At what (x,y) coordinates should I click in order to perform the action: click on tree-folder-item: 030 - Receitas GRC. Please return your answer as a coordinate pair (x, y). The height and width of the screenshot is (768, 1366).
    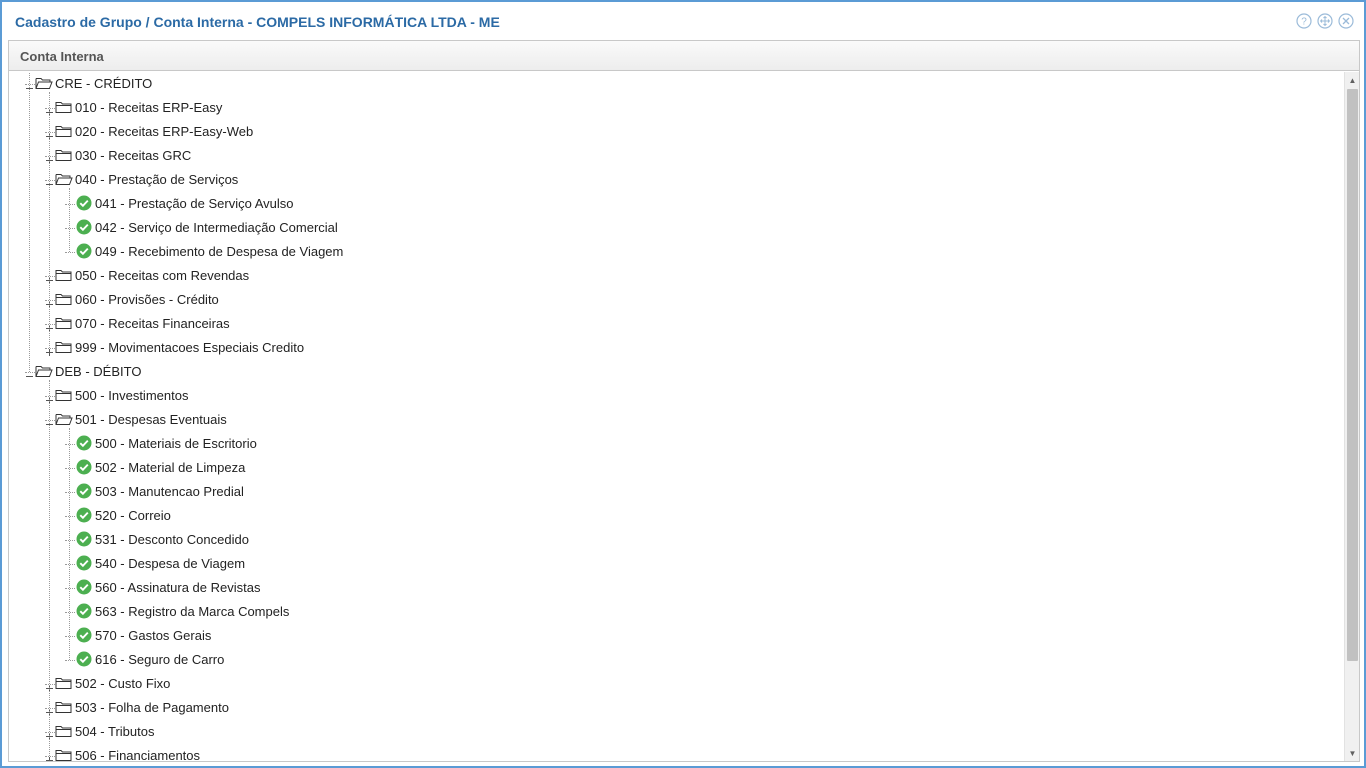
    Looking at the image, I should click on (669, 156).